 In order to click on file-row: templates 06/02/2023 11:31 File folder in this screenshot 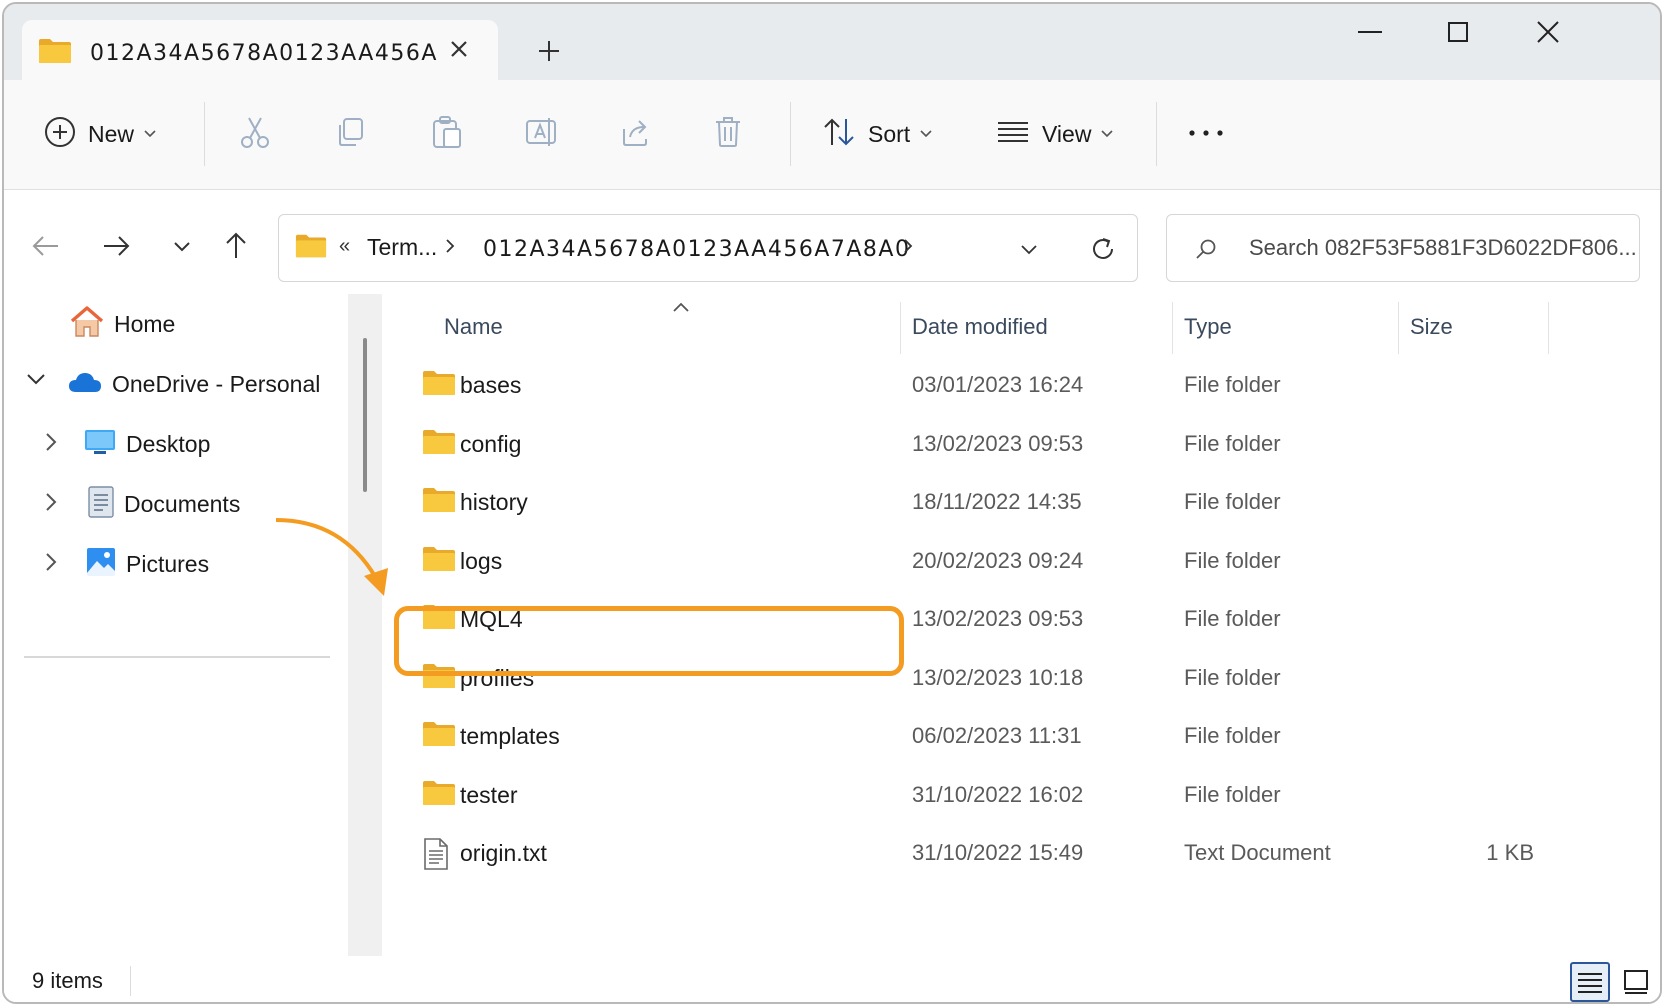, I will do `click(1002, 736)`.